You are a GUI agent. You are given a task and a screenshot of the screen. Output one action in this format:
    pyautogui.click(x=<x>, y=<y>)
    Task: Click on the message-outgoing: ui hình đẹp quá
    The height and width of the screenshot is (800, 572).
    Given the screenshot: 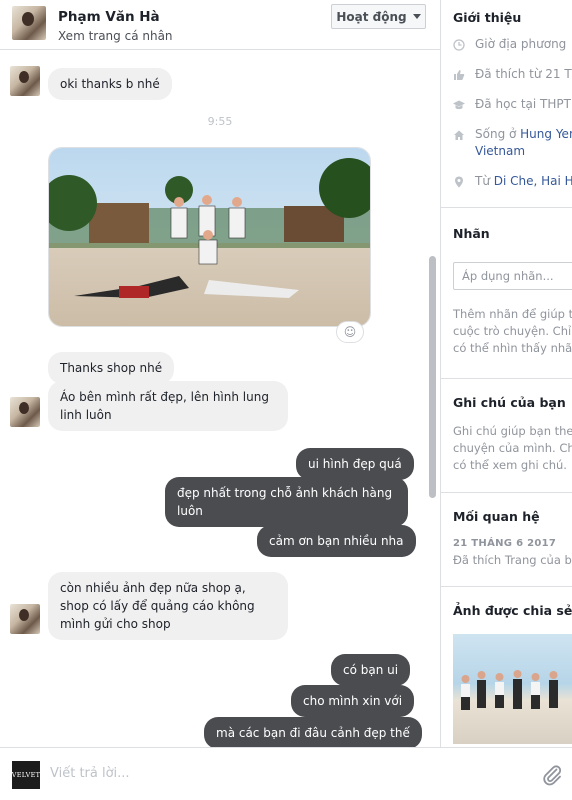 What is the action you would take?
    pyautogui.click(x=355, y=464)
    